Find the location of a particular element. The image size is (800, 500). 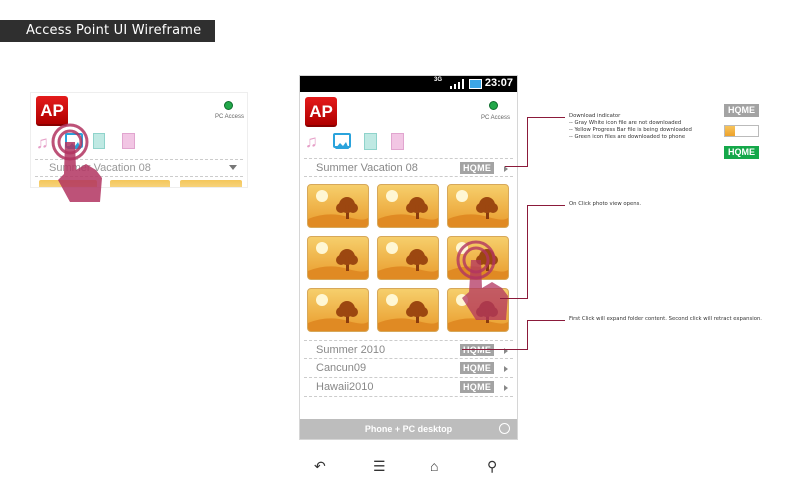

progress-fill is located at coordinates (730, 131).